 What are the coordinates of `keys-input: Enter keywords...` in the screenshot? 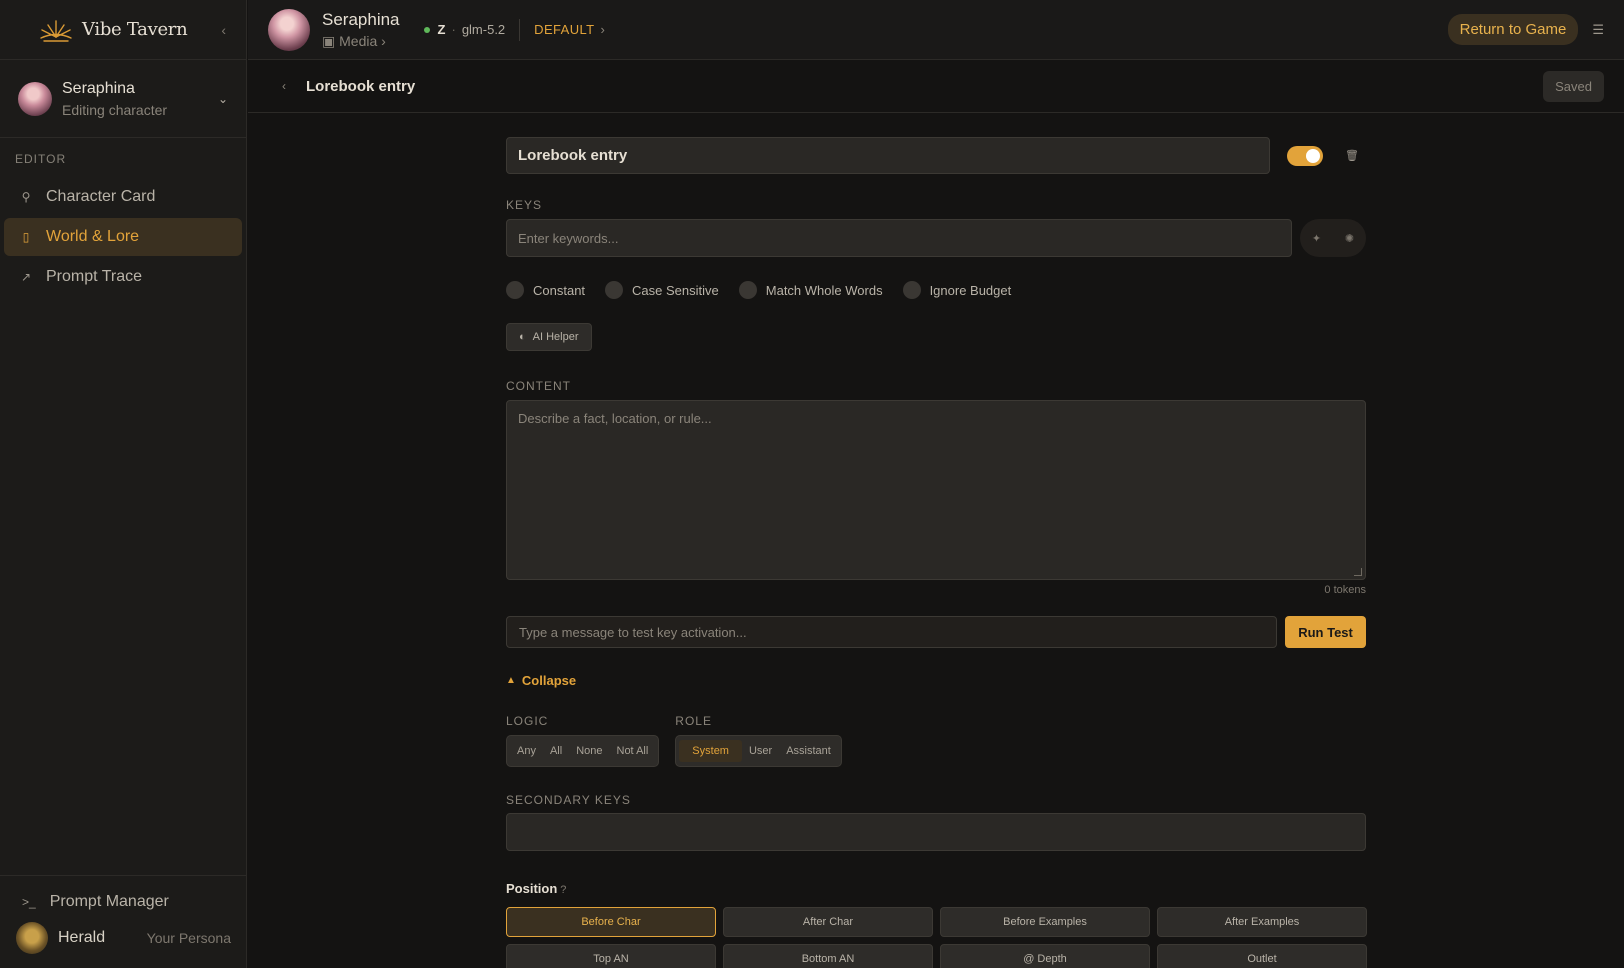 It's located at (899, 238).